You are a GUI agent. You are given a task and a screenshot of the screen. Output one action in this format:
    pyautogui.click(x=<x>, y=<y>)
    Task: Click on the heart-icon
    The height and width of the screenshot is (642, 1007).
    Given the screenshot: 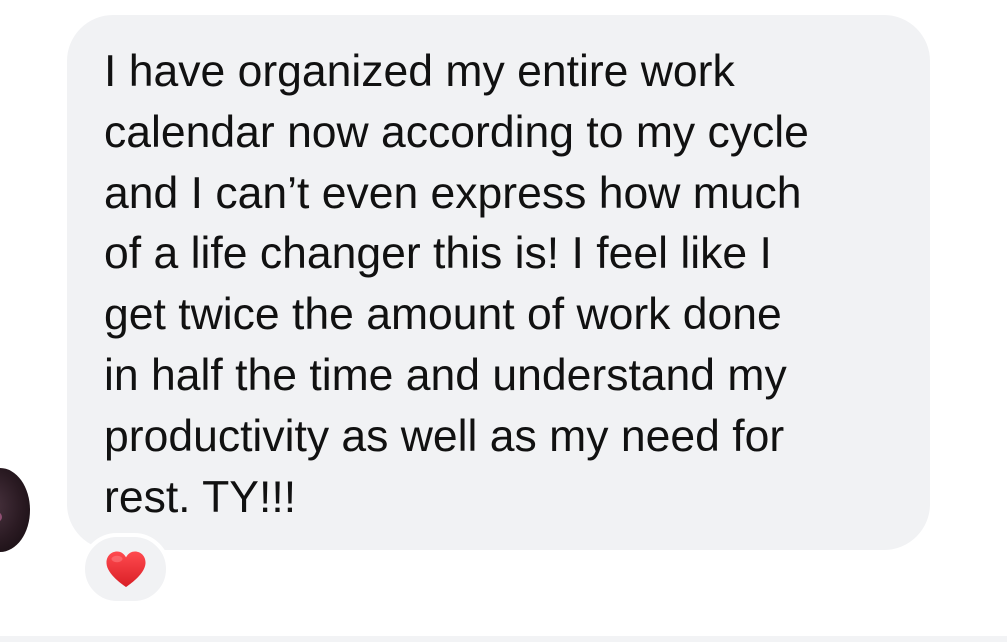 What is the action you would take?
    pyautogui.click(x=125, y=569)
    